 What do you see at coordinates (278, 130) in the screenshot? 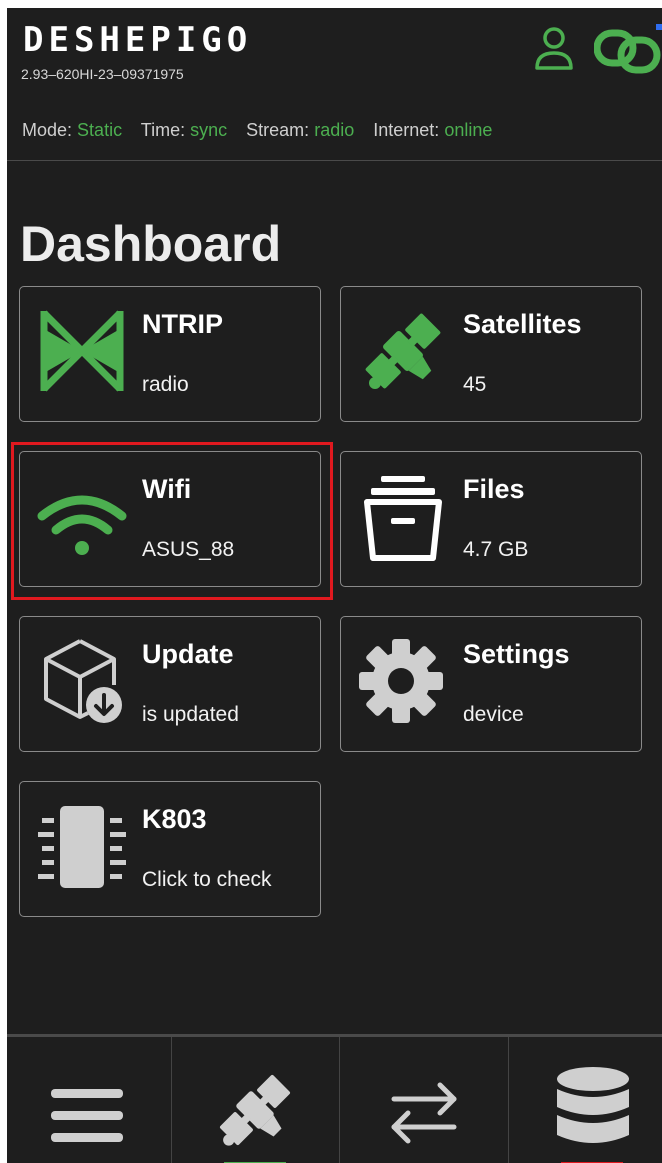
I see `stream-label: Stream:` at bounding box center [278, 130].